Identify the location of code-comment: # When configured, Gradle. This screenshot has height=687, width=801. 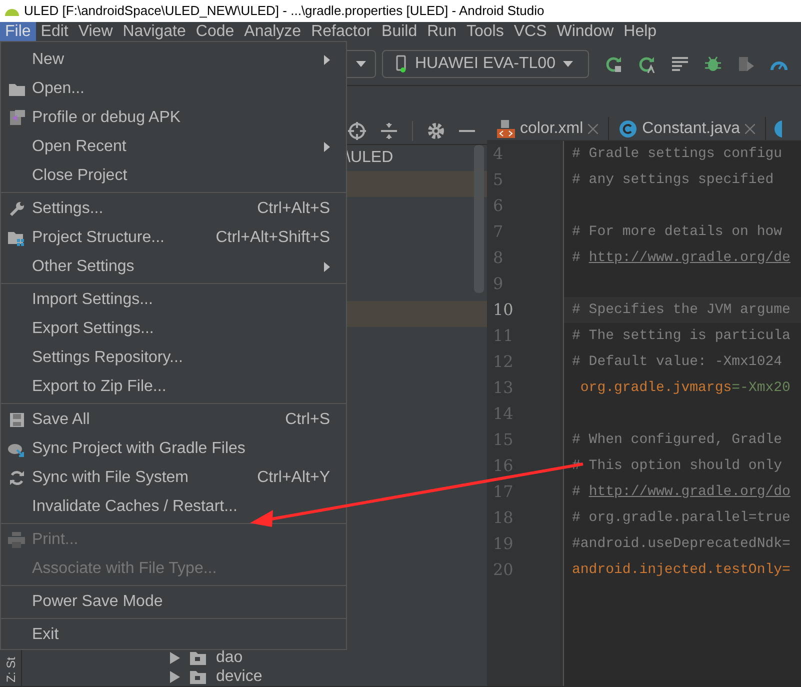
(677, 440).